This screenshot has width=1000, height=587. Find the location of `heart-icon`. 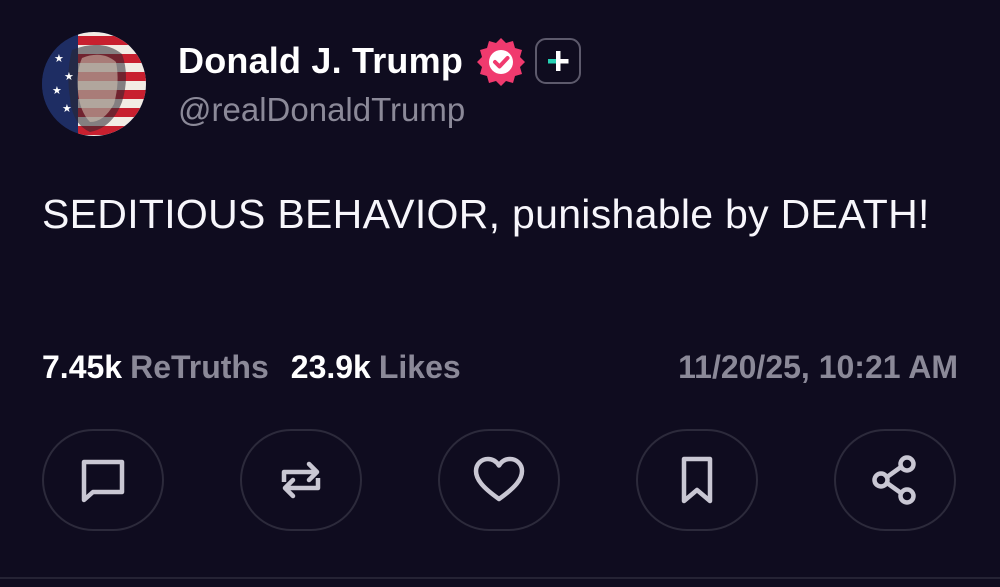

heart-icon is located at coordinates (499, 479).